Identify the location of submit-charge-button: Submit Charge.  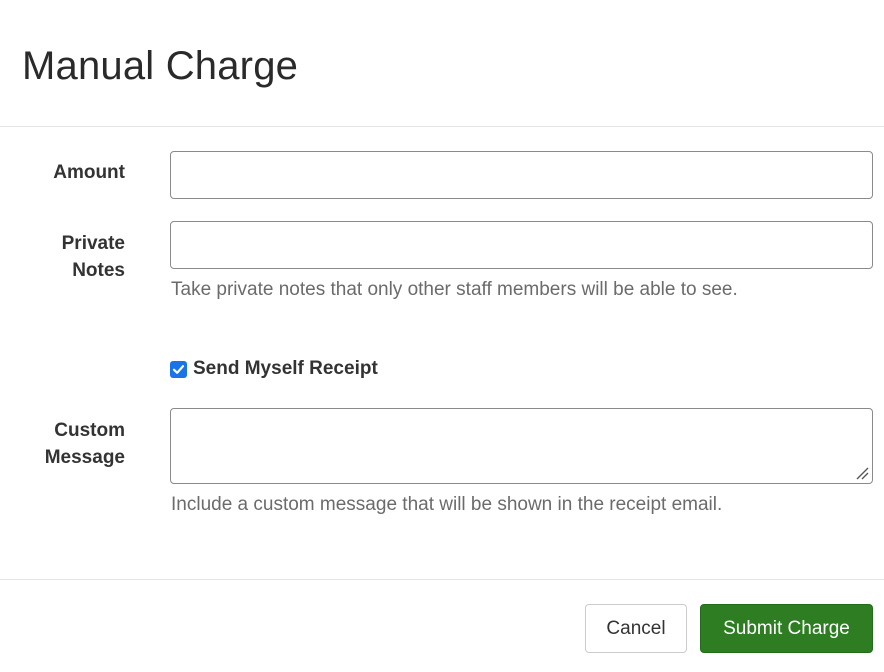
(786, 628).